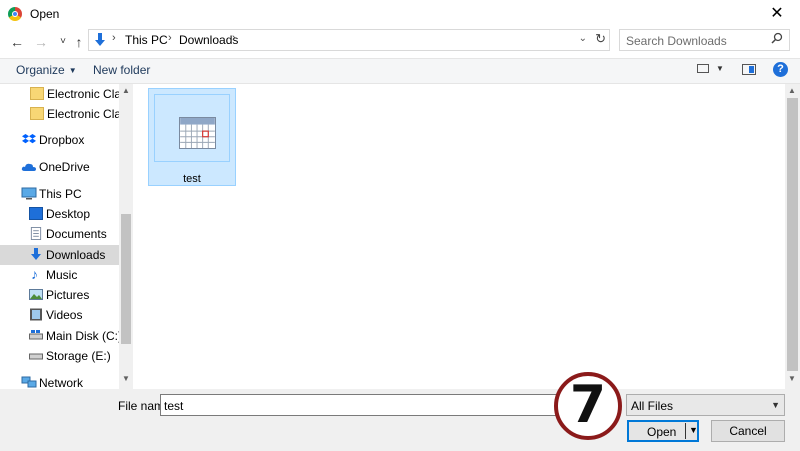 The width and height of the screenshot is (800, 451). I want to click on calendar-file-icon, so click(197, 133).